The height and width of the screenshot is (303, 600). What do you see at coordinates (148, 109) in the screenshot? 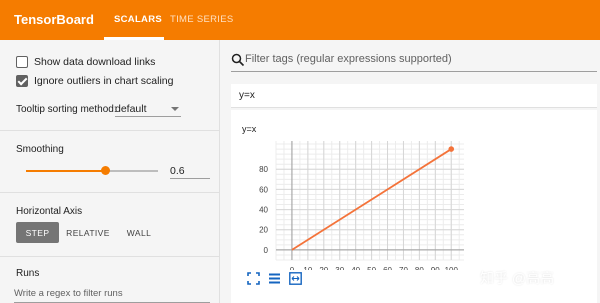
I see `tooltip-sorting-select: default` at bounding box center [148, 109].